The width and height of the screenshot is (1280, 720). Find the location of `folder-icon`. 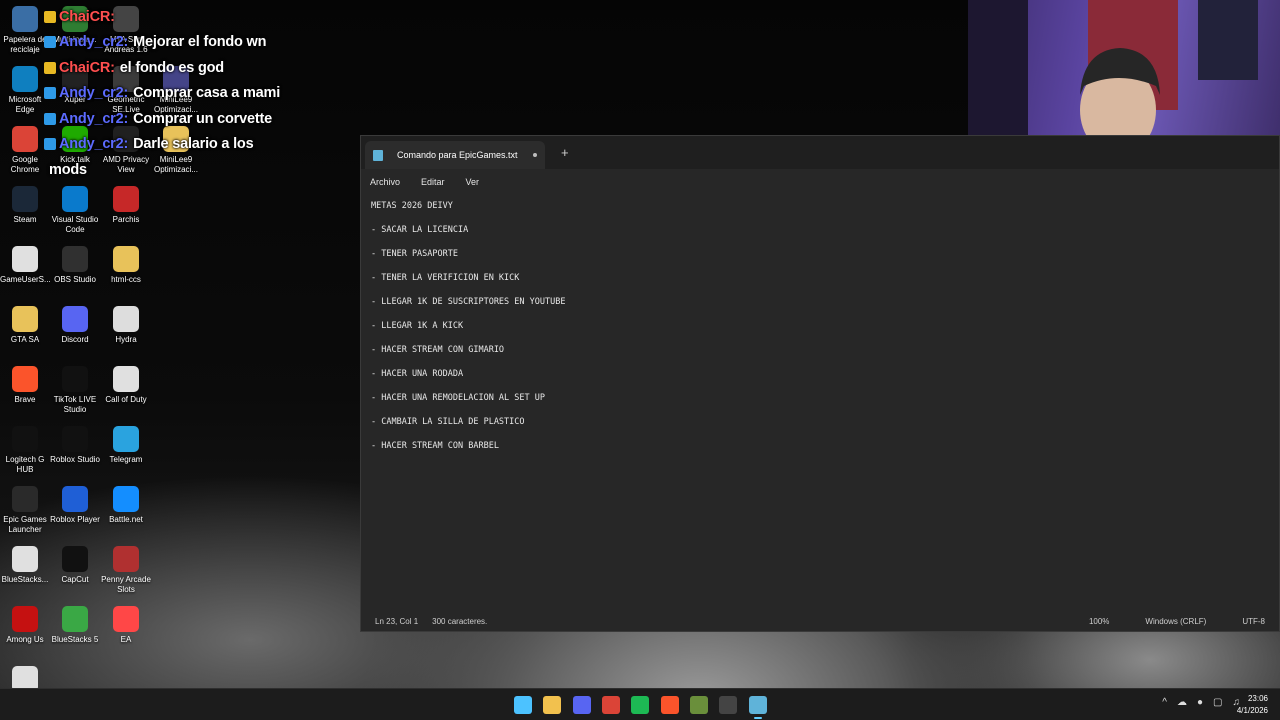

folder-icon is located at coordinates (126, 259).